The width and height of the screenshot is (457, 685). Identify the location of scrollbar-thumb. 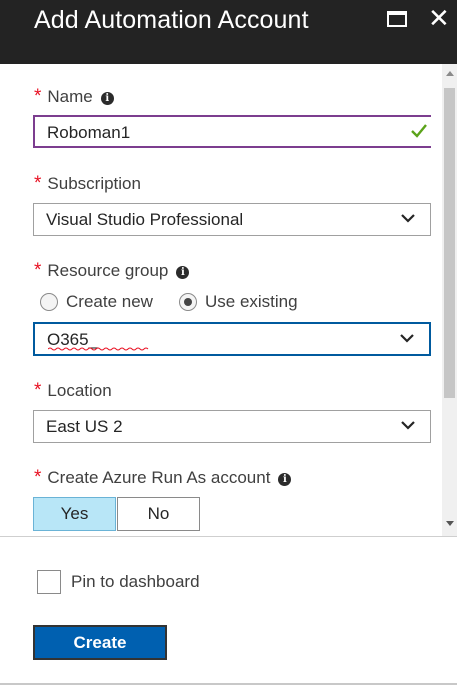
(449, 243).